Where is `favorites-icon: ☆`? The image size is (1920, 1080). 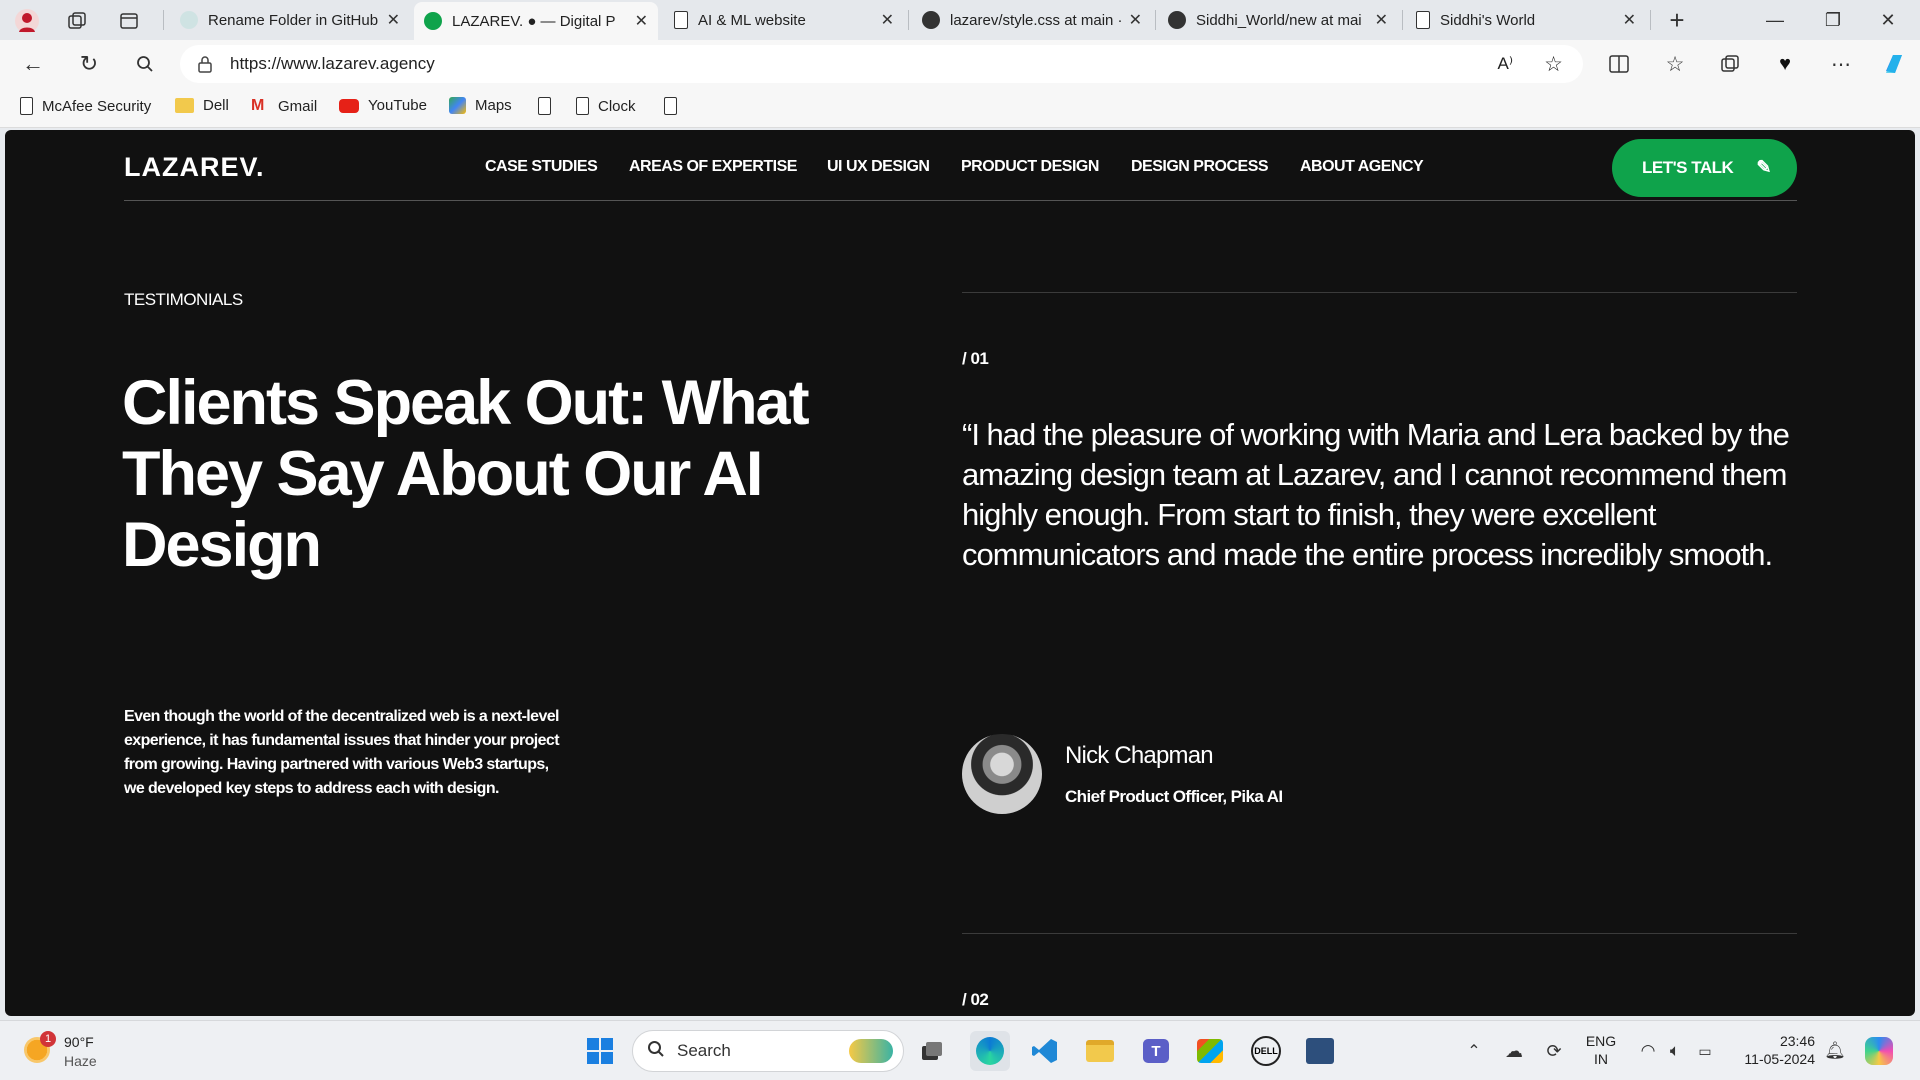 favorites-icon: ☆ is located at coordinates (1675, 64).